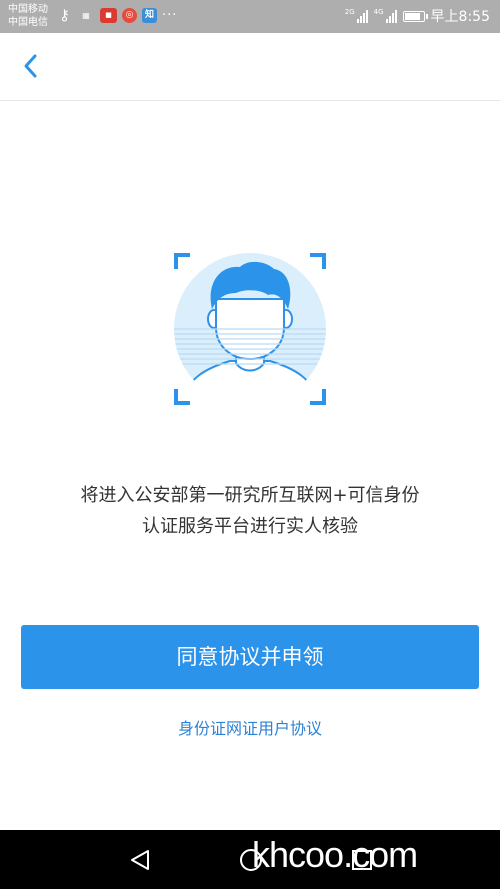  I want to click on chevron-left-icon, so click(30, 66).